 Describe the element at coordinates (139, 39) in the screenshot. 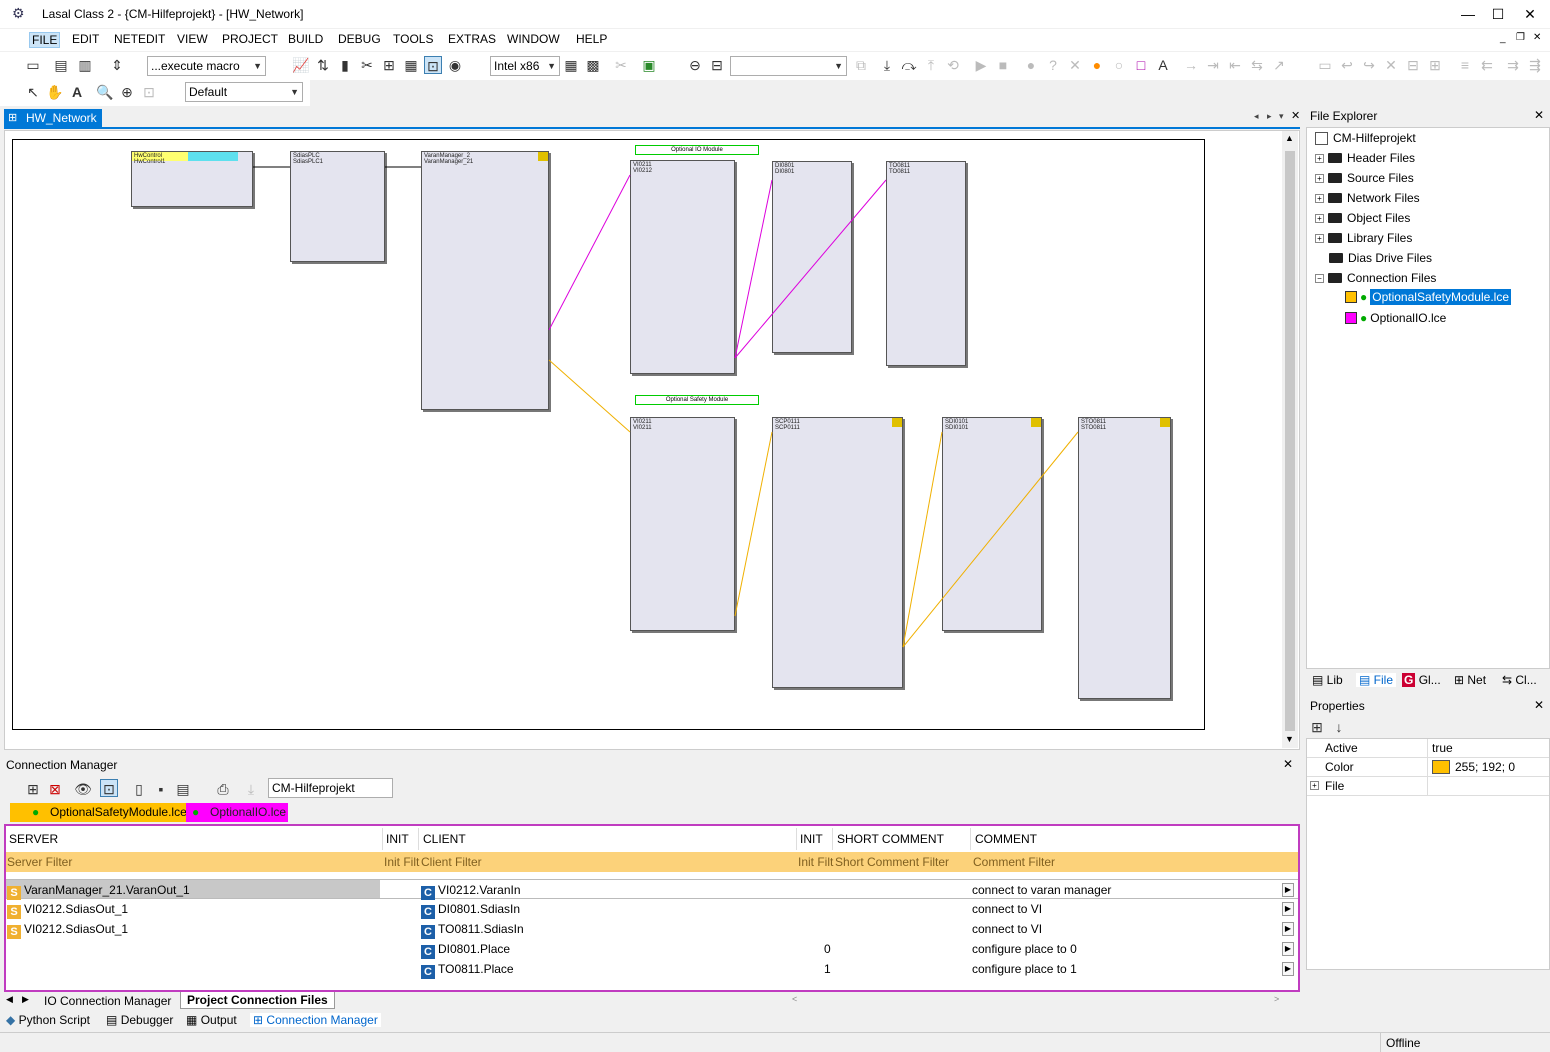

I see `menu-netedit: NETEDIT` at that location.